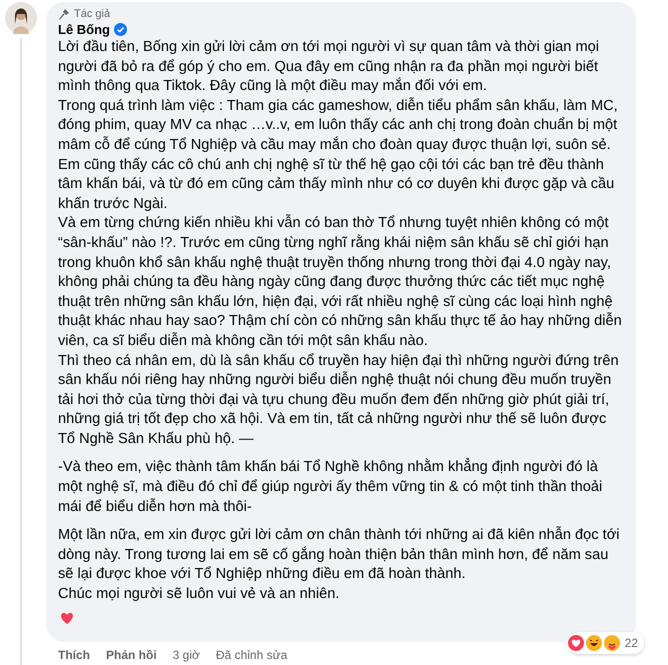 The width and height of the screenshot is (668, 665). Describe the element at coordinates (331, 487) in the screenshot. I see `comment-paragraph: -Và theo em, việc thành tâm khấn bái Tổ Nghề không nhằm khẳng định người đó là một nghệ sĩ, mà điều đó chỉ để giúp người ấy thêm vững tin & có một tinh thần thoải mái để biểu diễn hơn mà thôi-` at that location.